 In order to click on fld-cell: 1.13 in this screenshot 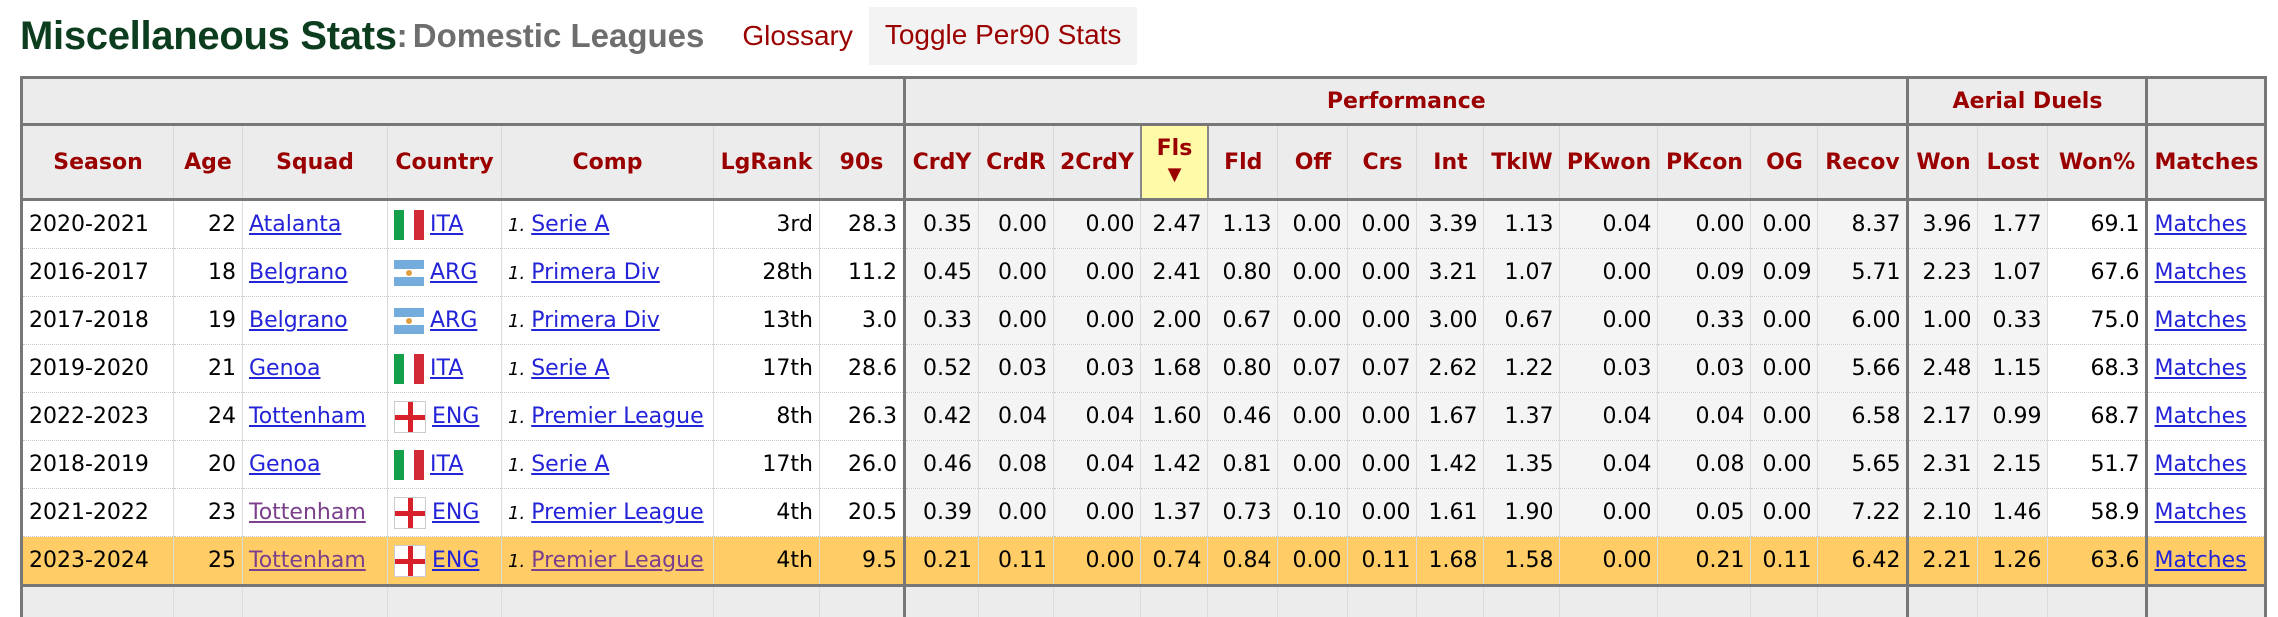, I will do `click(1243, 224)`.